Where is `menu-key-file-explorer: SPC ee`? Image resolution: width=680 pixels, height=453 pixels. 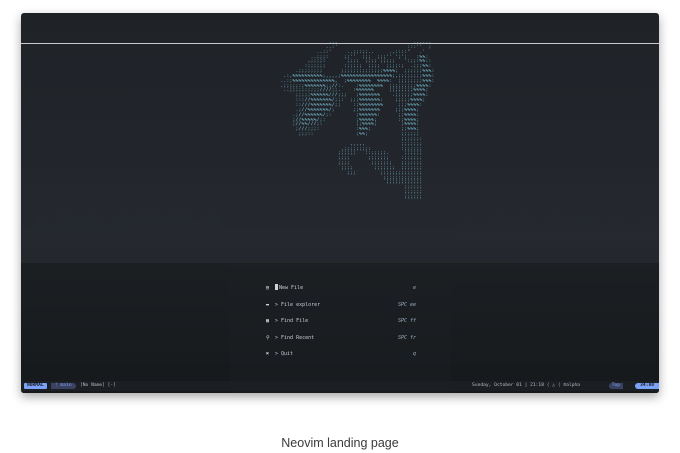 menu-key-file-explorer: SPC ee is located at coordinates (406, 304).